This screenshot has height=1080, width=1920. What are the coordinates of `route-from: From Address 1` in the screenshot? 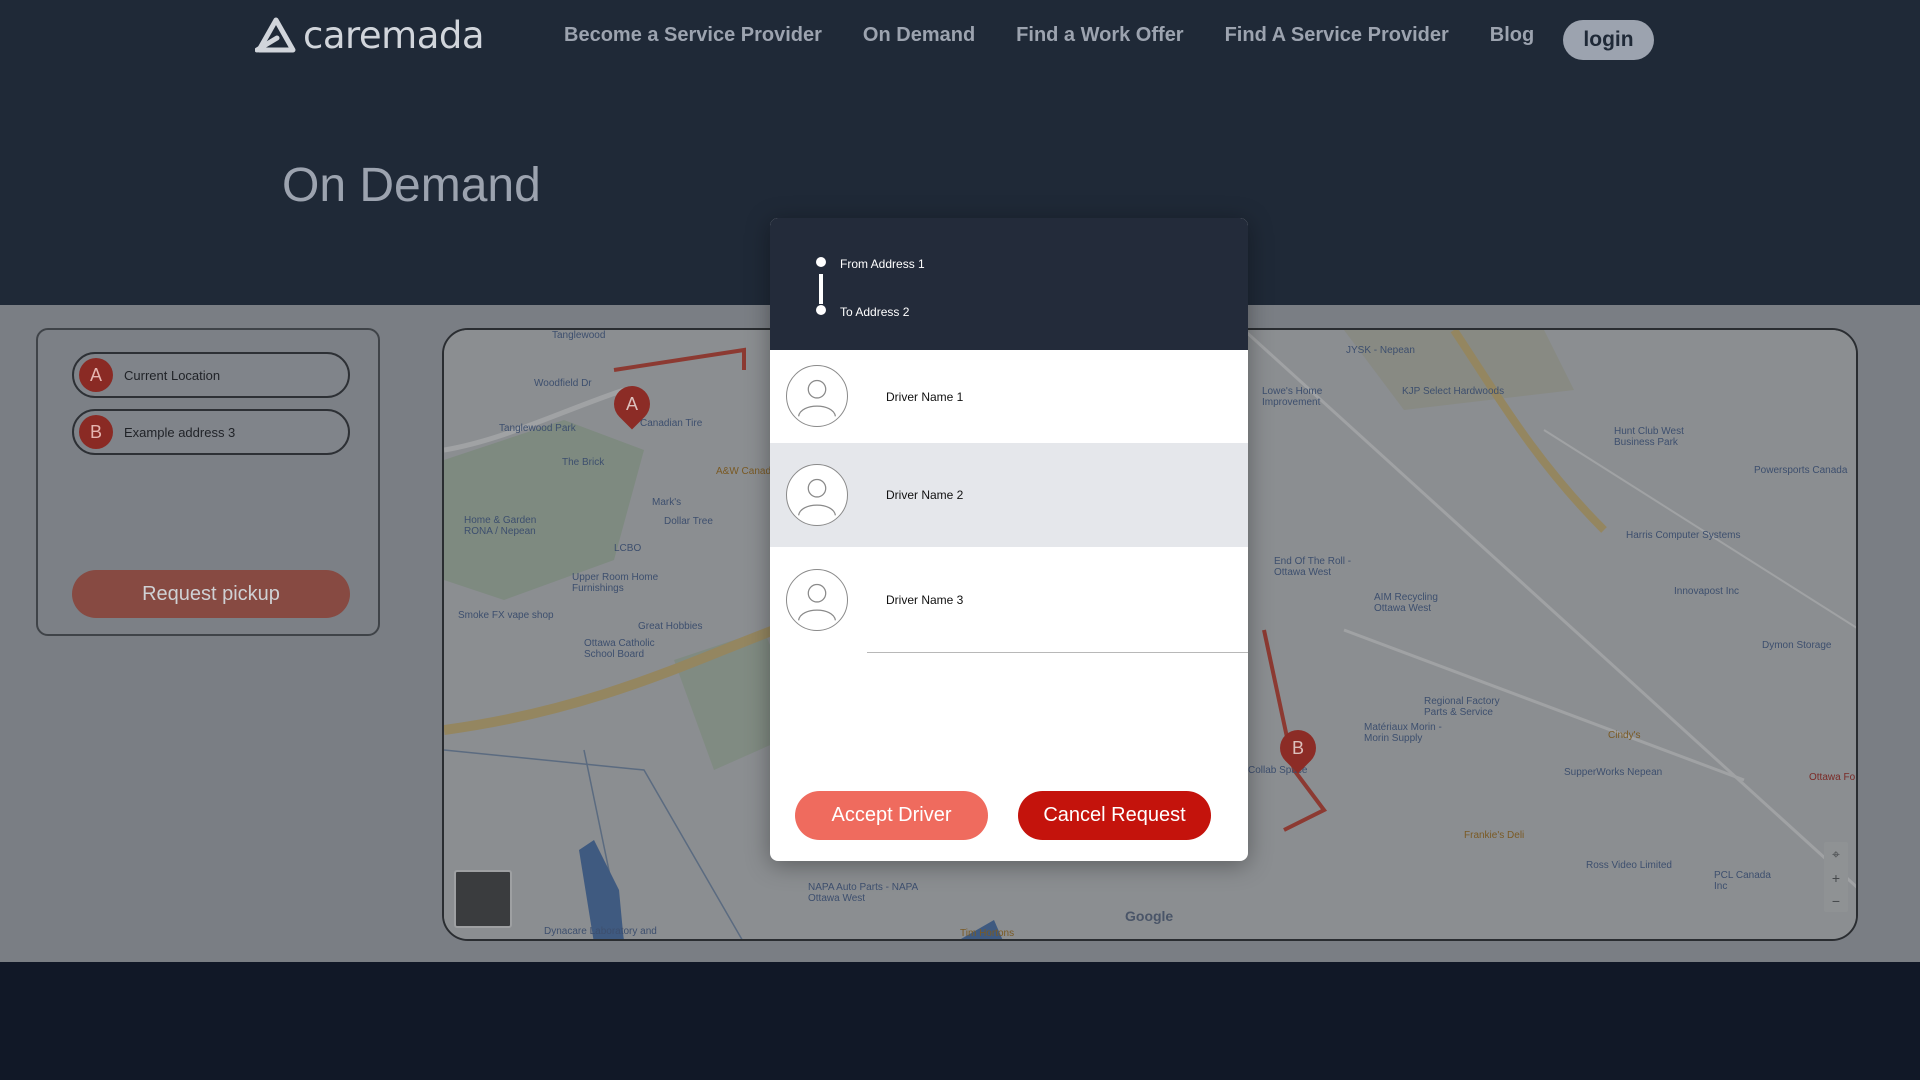 It's located at (882, 264).